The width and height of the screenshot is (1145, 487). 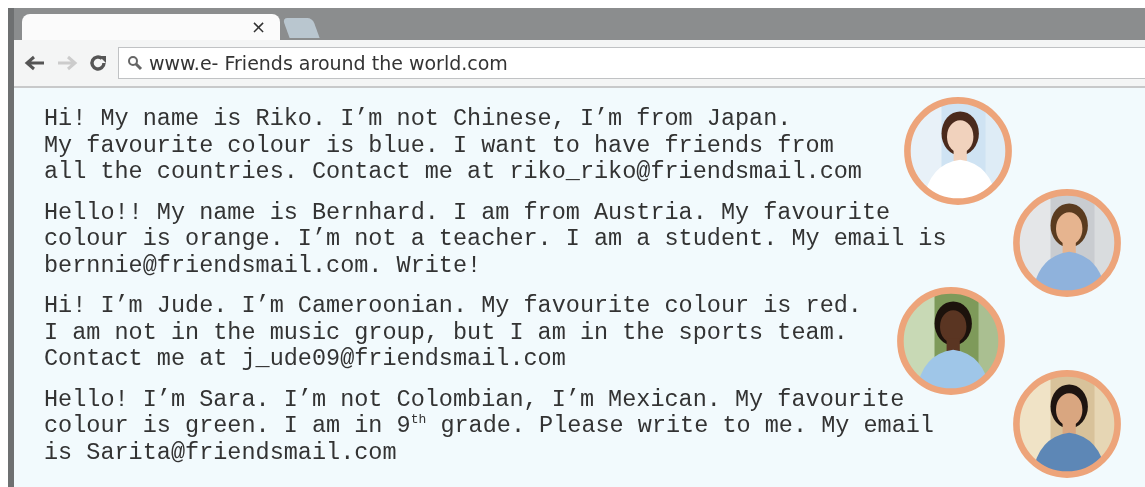 What do you see at coordinates (135, 63) in the screenshot?
I see `search-icon` at bounding box center [135, 63].